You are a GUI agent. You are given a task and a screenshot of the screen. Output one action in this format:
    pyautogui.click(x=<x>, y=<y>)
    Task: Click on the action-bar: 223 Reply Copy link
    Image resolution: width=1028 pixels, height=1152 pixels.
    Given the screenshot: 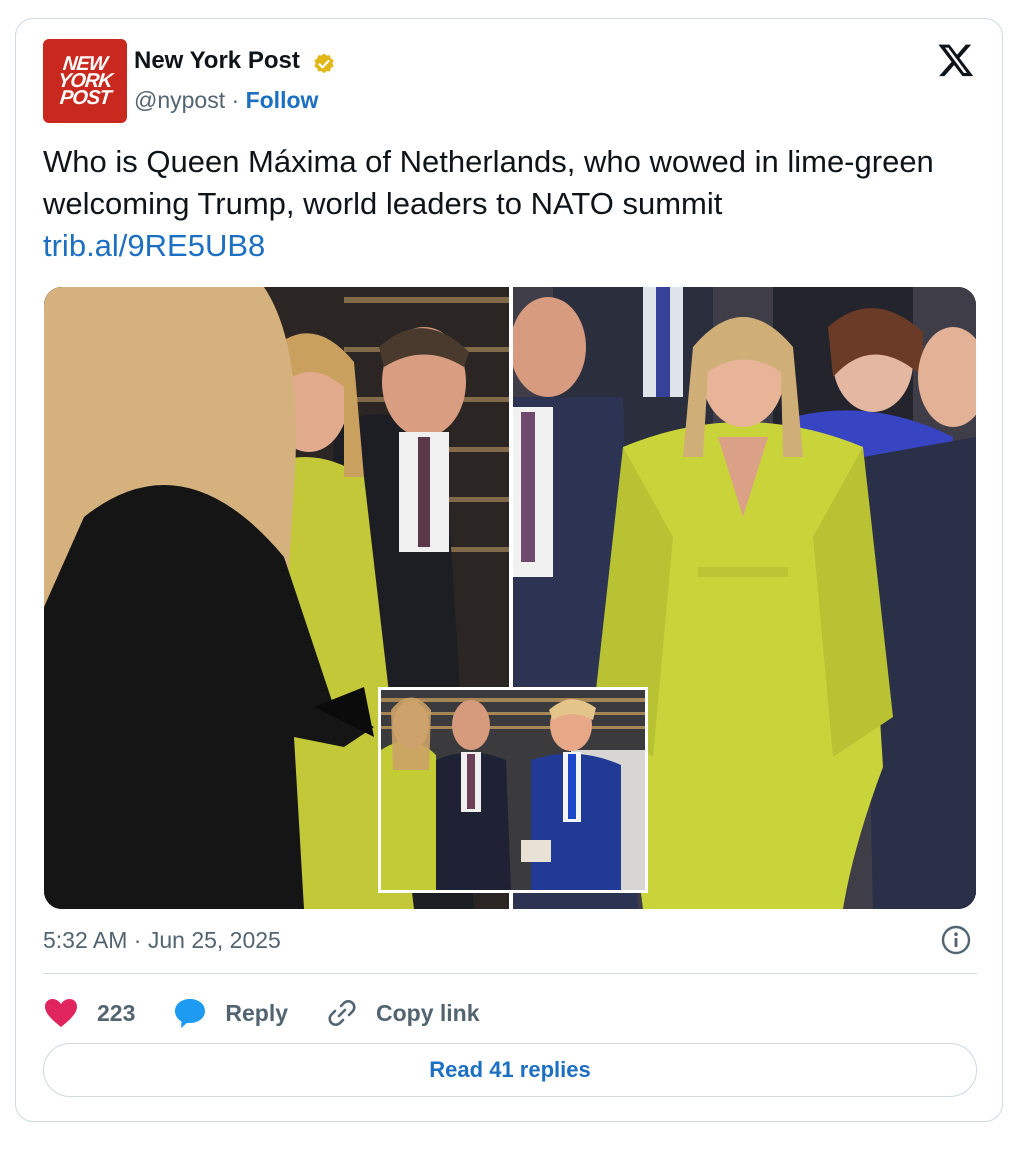 What is the action you would take?
    pyautogui.click(x=280, y=1013)
    